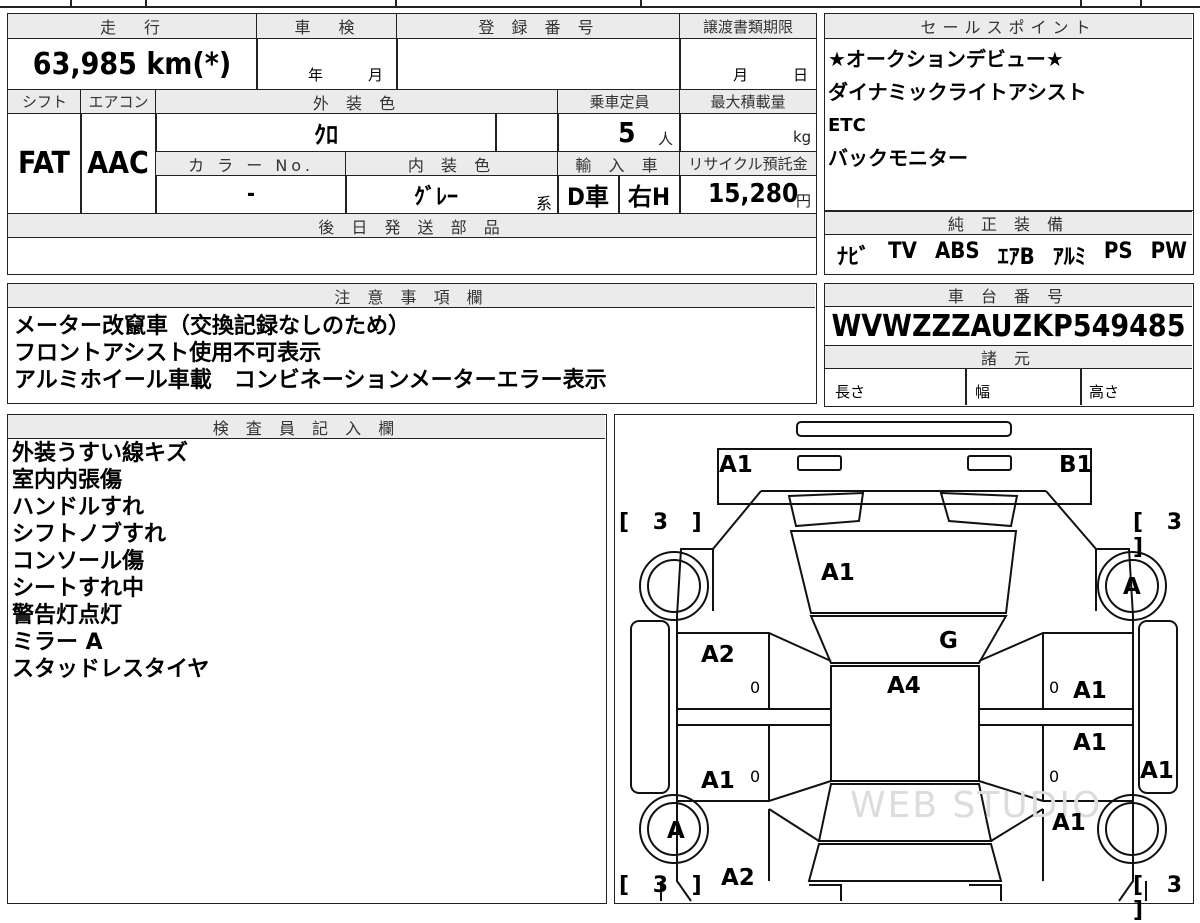 Image resolution: width=1200 pixels, height=923 pixels. I want to click on import-steering: 右H, so click(649, 197).